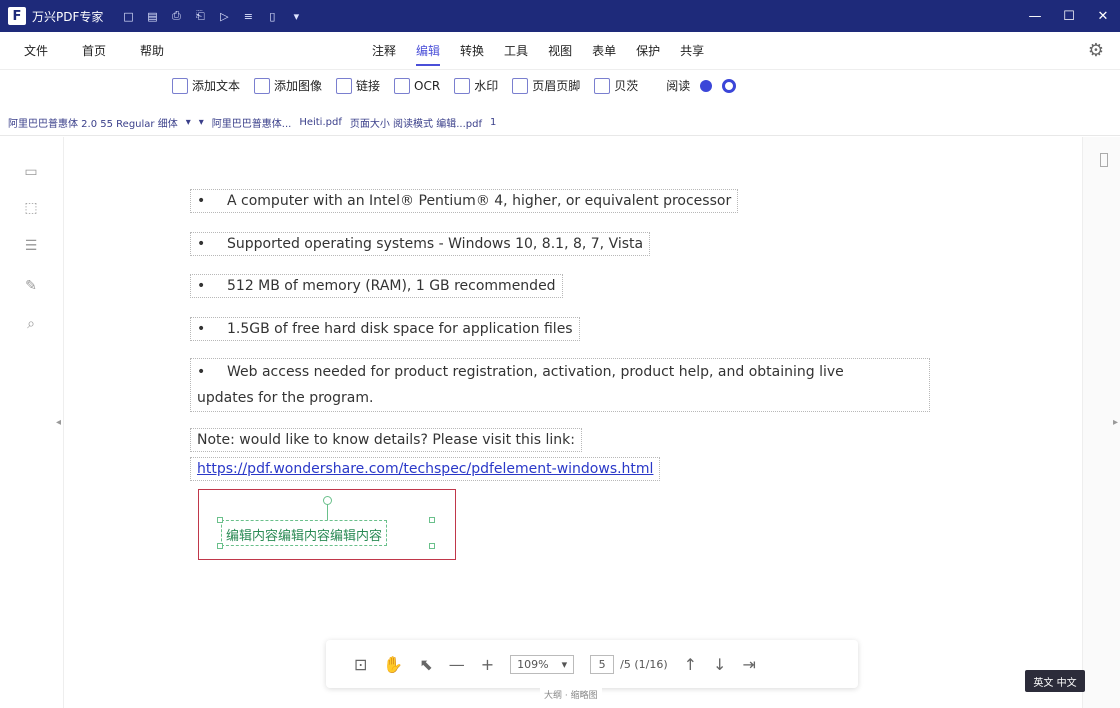 This screenshot has height=708, width=1120. I want to click on chevron-down-icon: ▾, so click(564, 664).